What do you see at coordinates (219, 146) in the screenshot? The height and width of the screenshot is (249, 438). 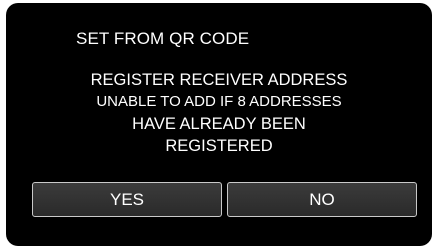 I see `message-line: REGISTERED` at bounding box center [219, 146].